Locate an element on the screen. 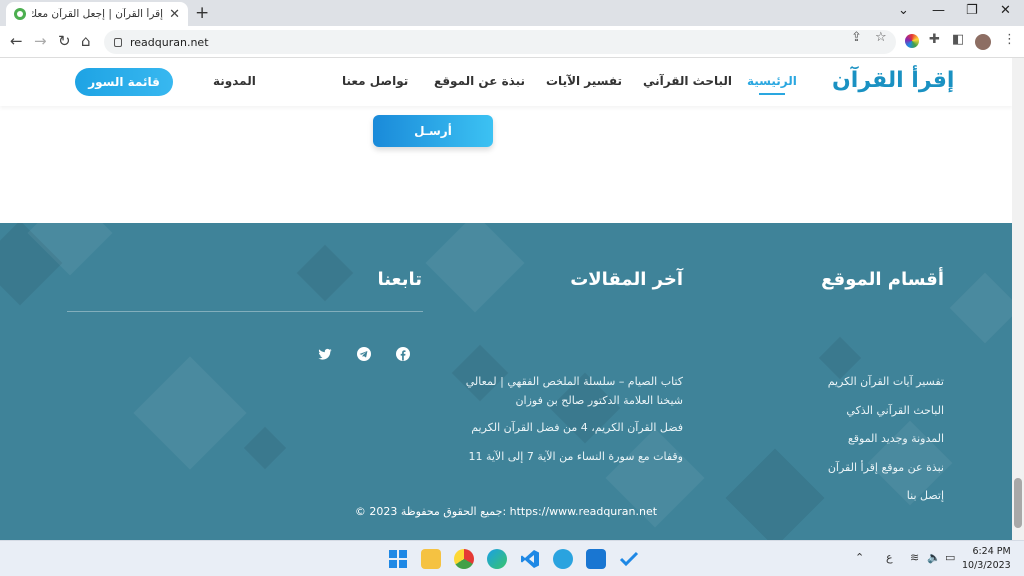 This screenshot has width=1024, height=576. extensions-puzzle-icon: ✚ is located at coordinates (934, 39).